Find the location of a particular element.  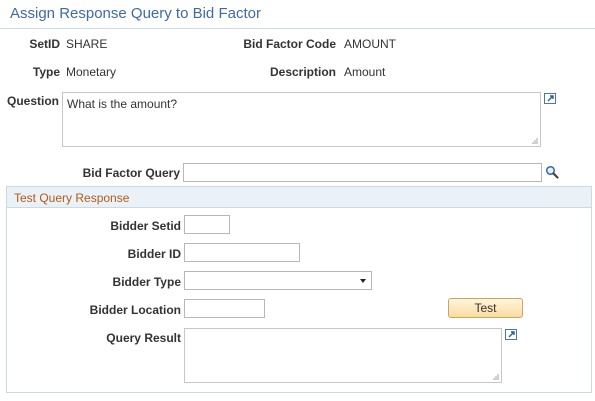

bid-factor-query-label: Bid Factor Query is located at coordinates (131, 173).